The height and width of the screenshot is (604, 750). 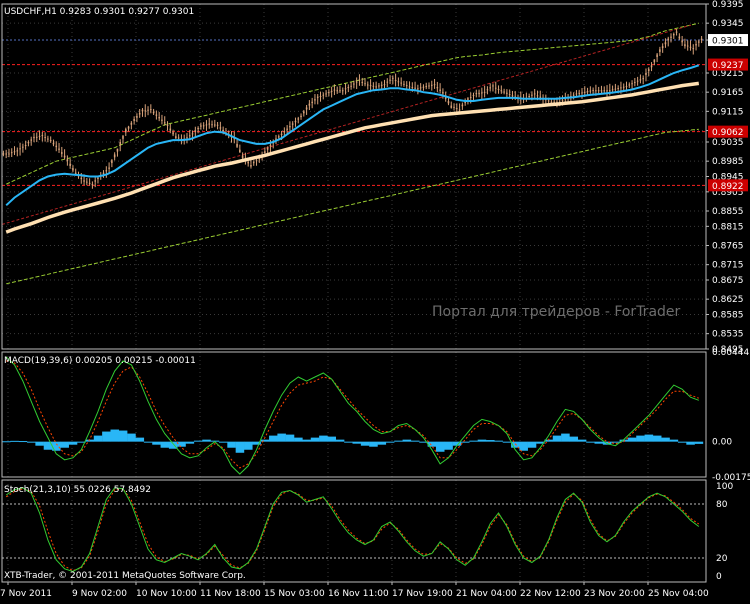 I want to click on stoch-tick-label: 80, so click(x=722, y=505).